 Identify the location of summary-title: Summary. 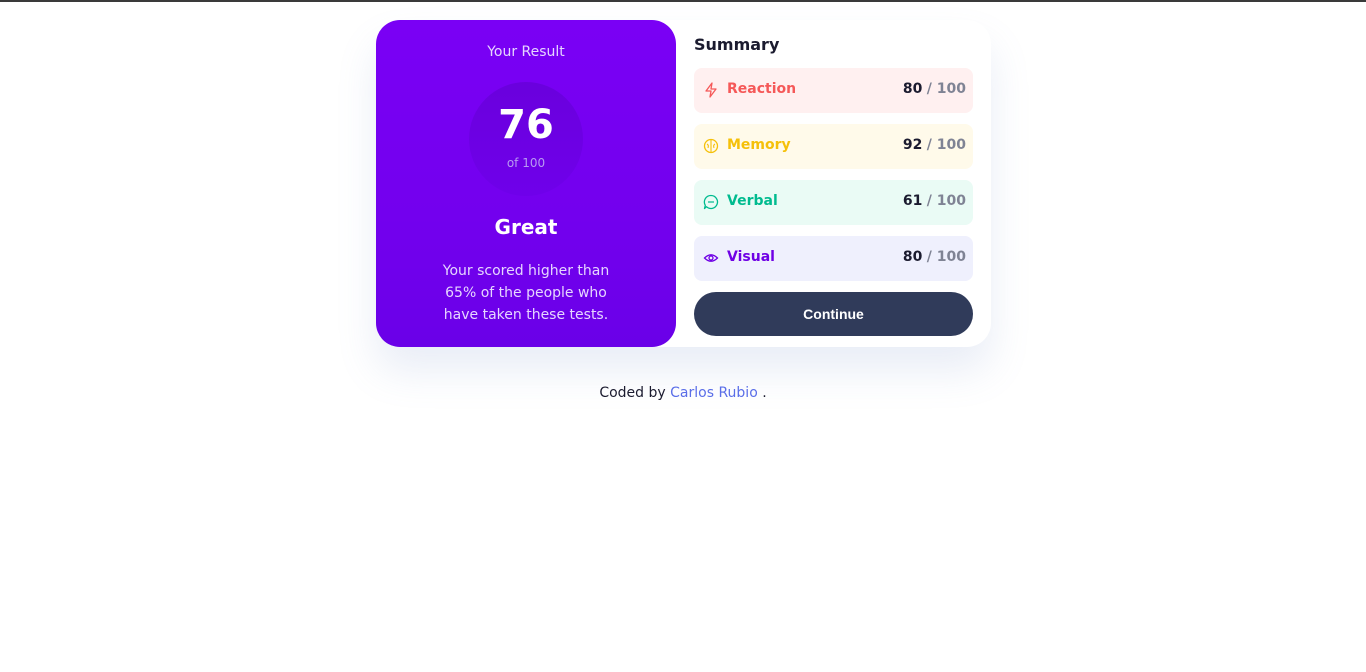
(737, 44).